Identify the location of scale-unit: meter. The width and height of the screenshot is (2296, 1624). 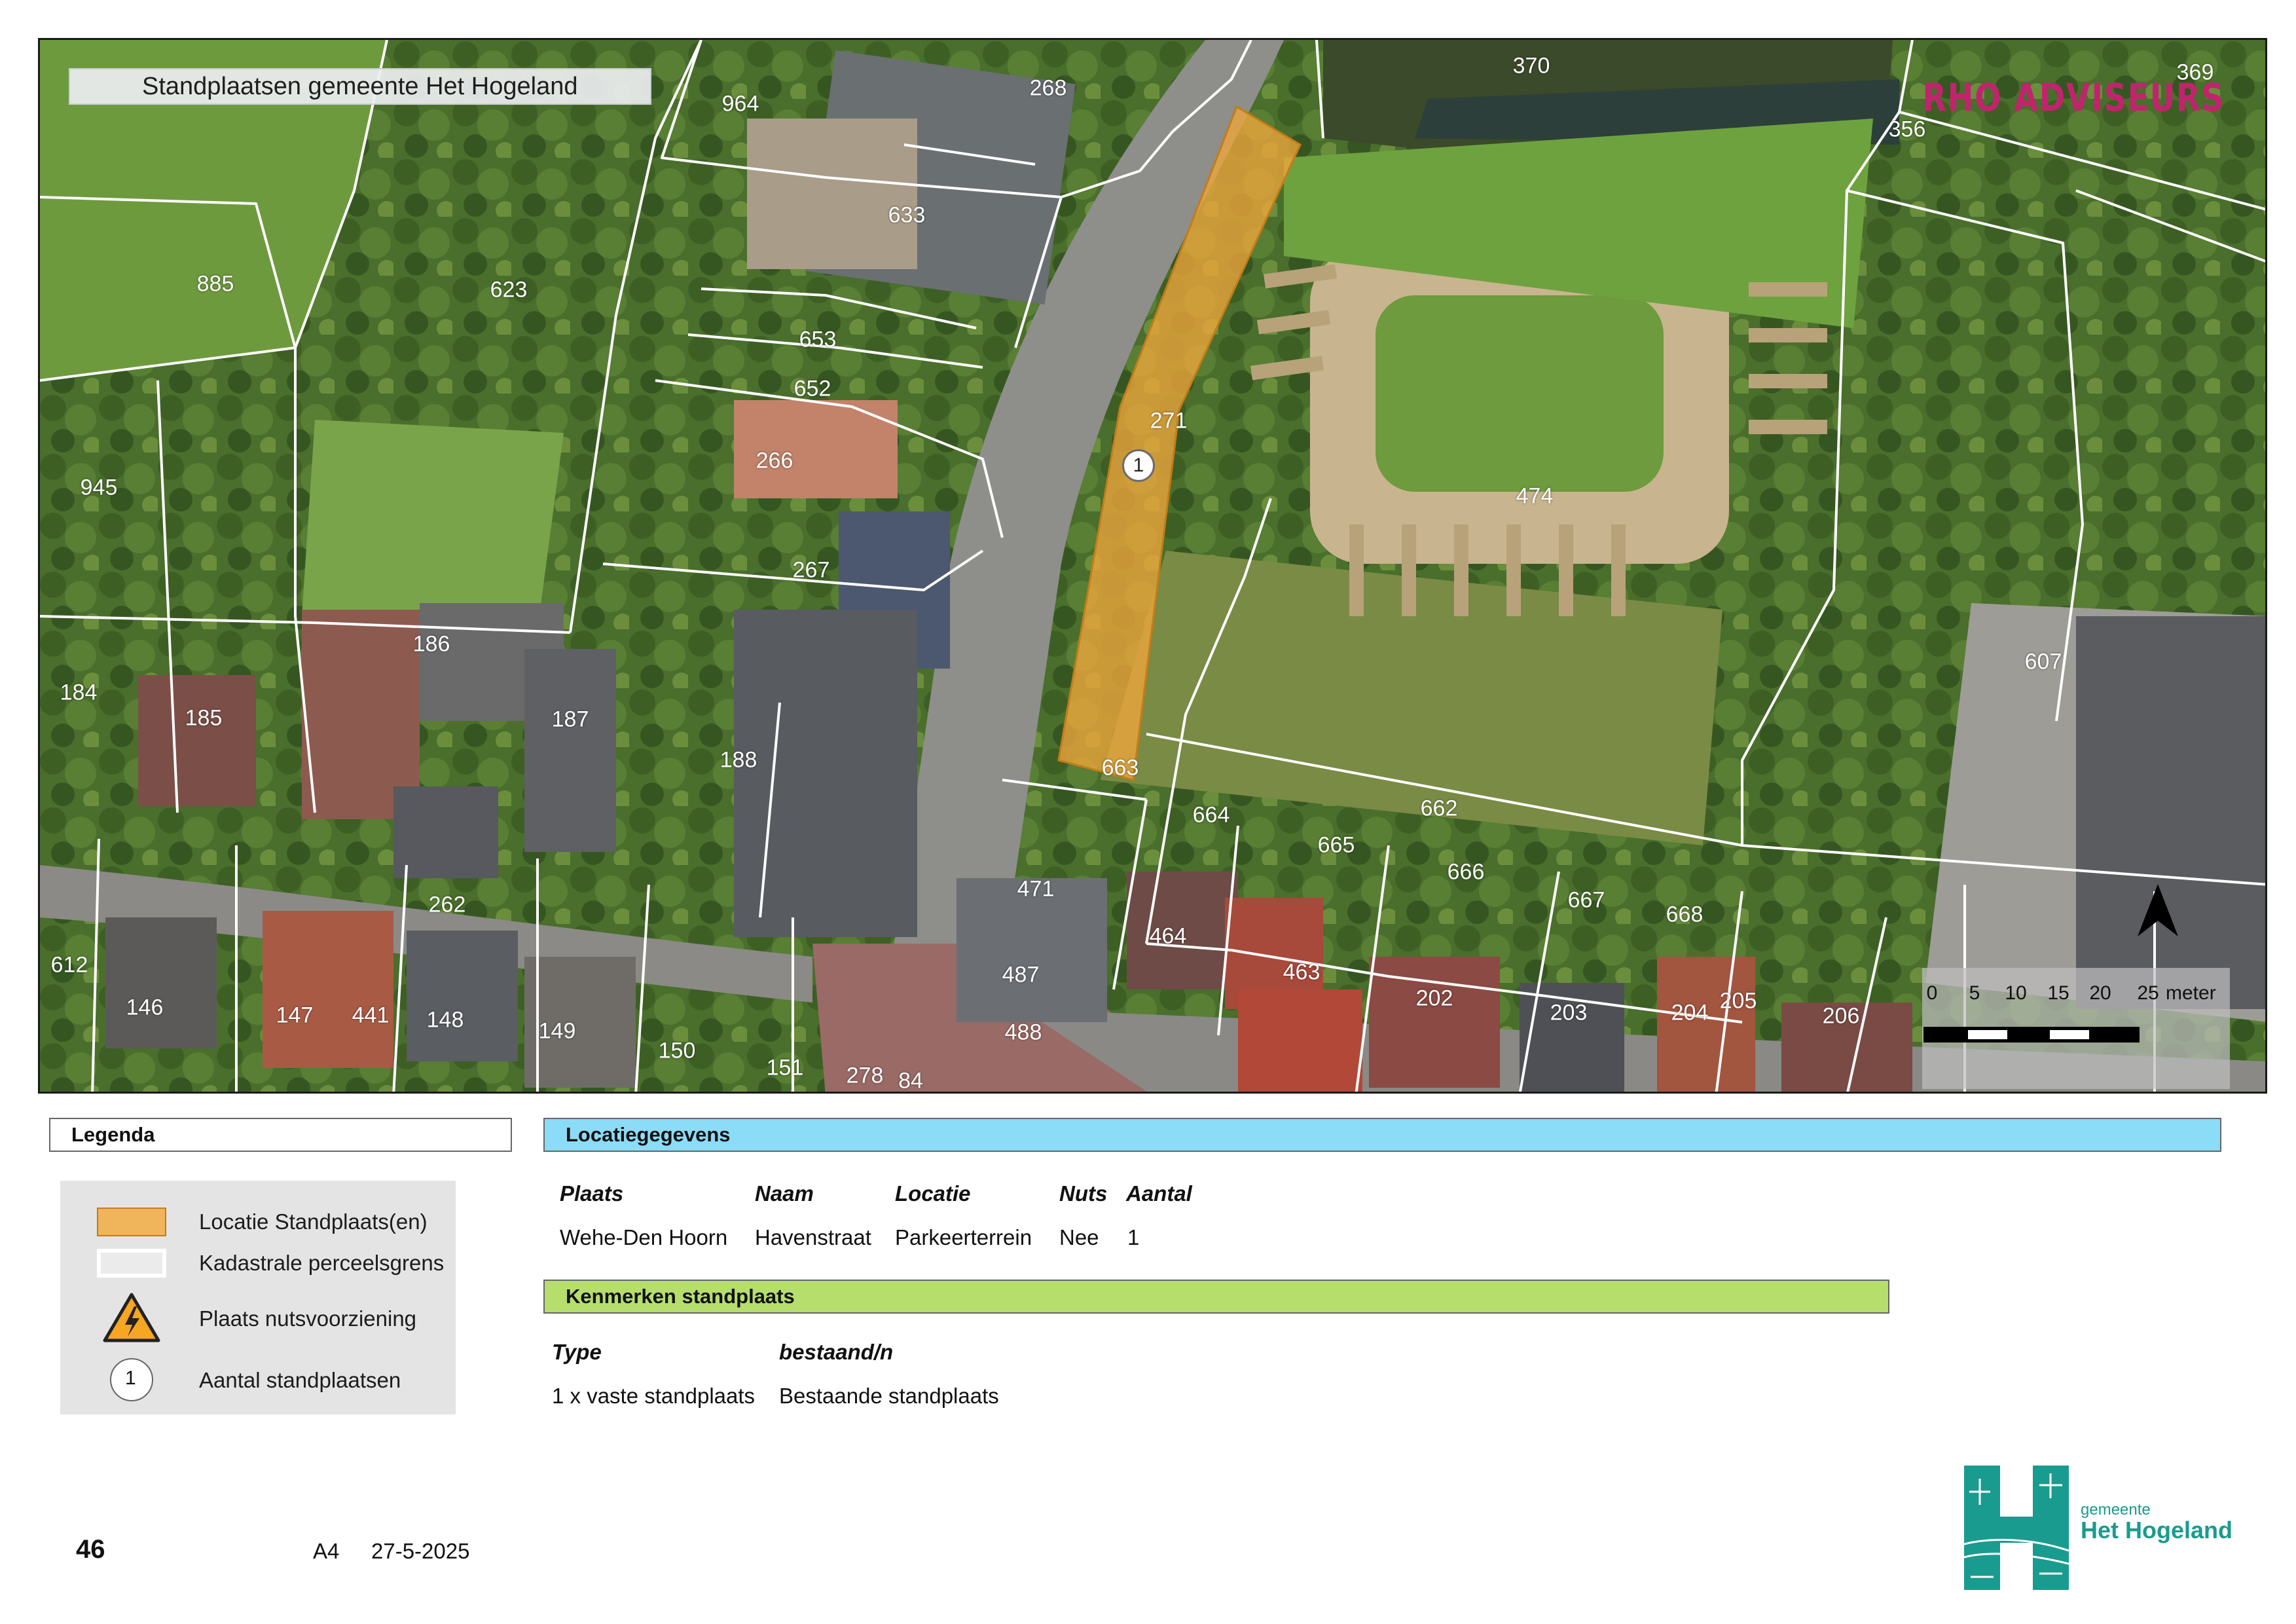
(2191, 993).